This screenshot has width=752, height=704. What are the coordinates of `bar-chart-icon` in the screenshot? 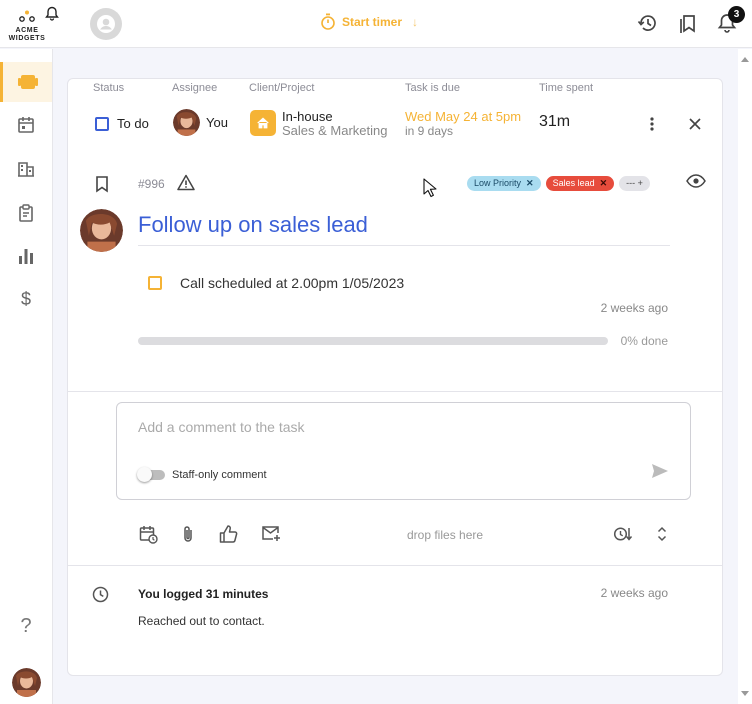 It's located at (26, 256).